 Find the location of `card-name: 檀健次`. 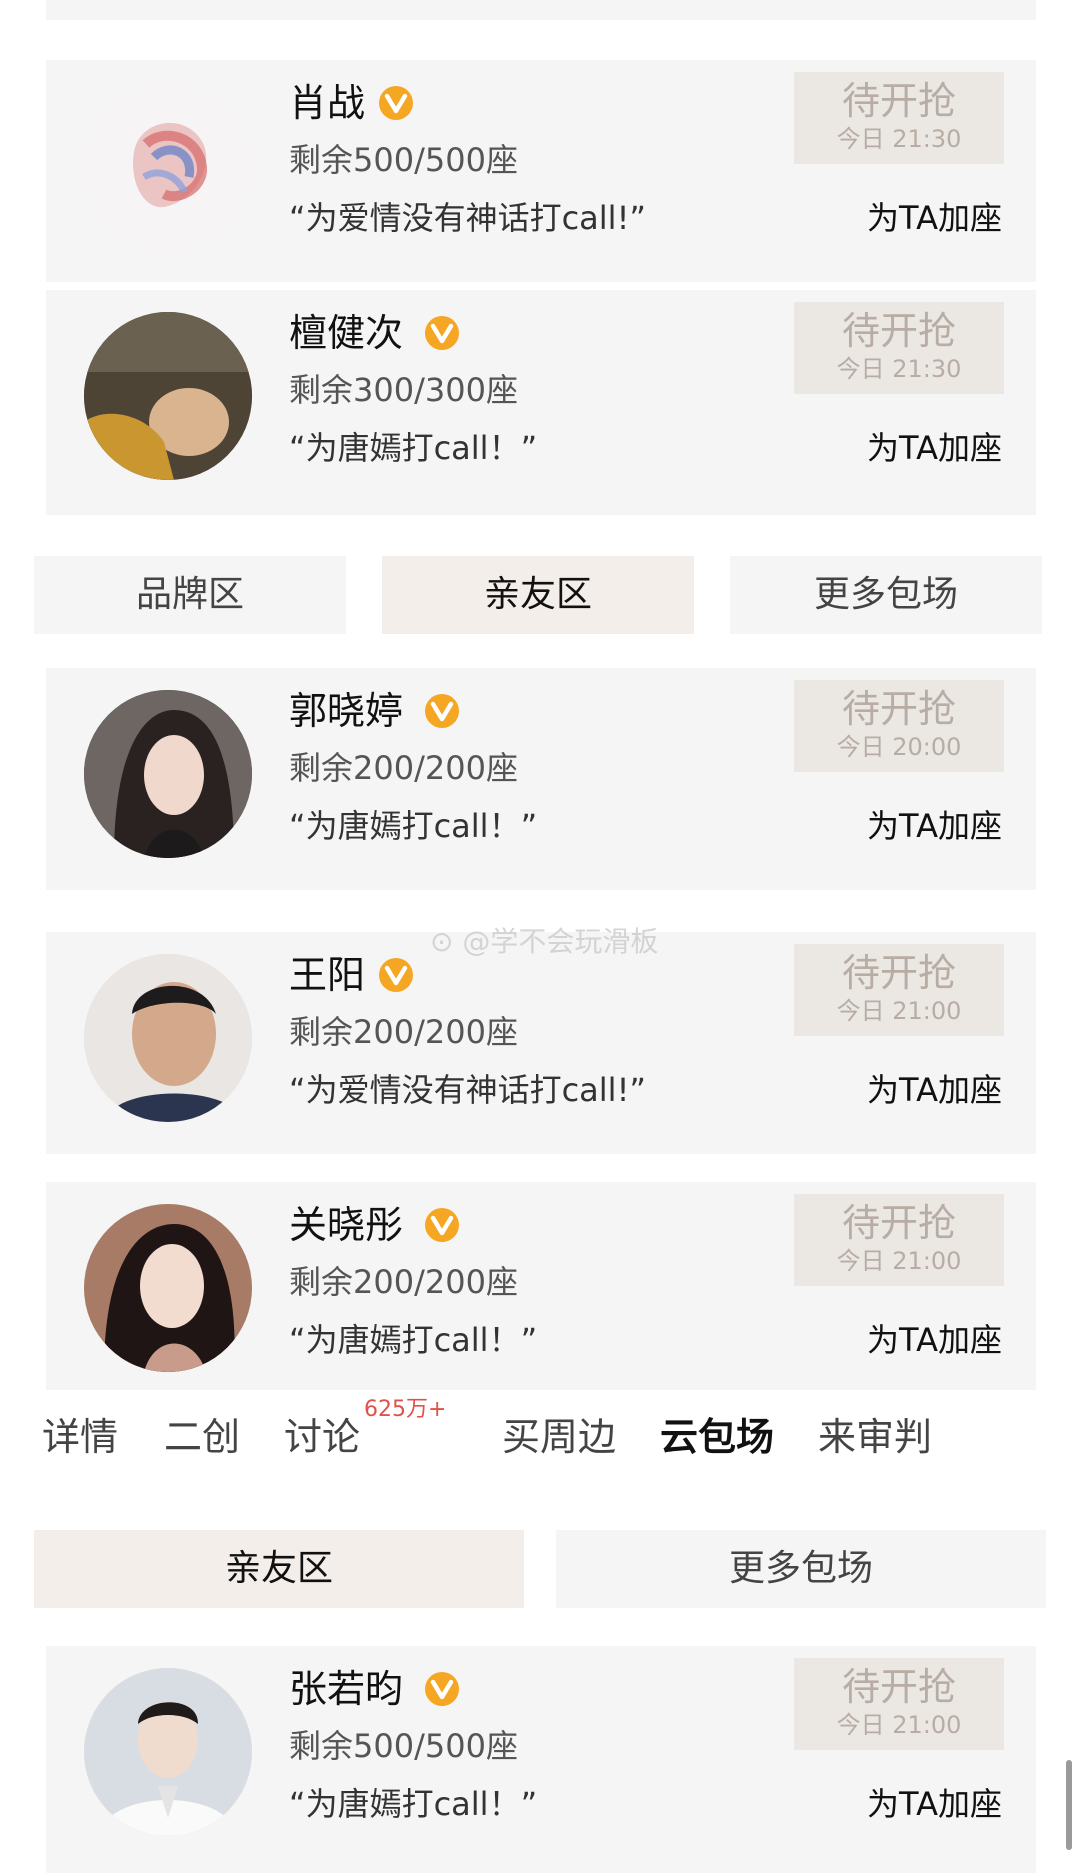

card-name: 檀健次 is located at coordinates (346, 333).